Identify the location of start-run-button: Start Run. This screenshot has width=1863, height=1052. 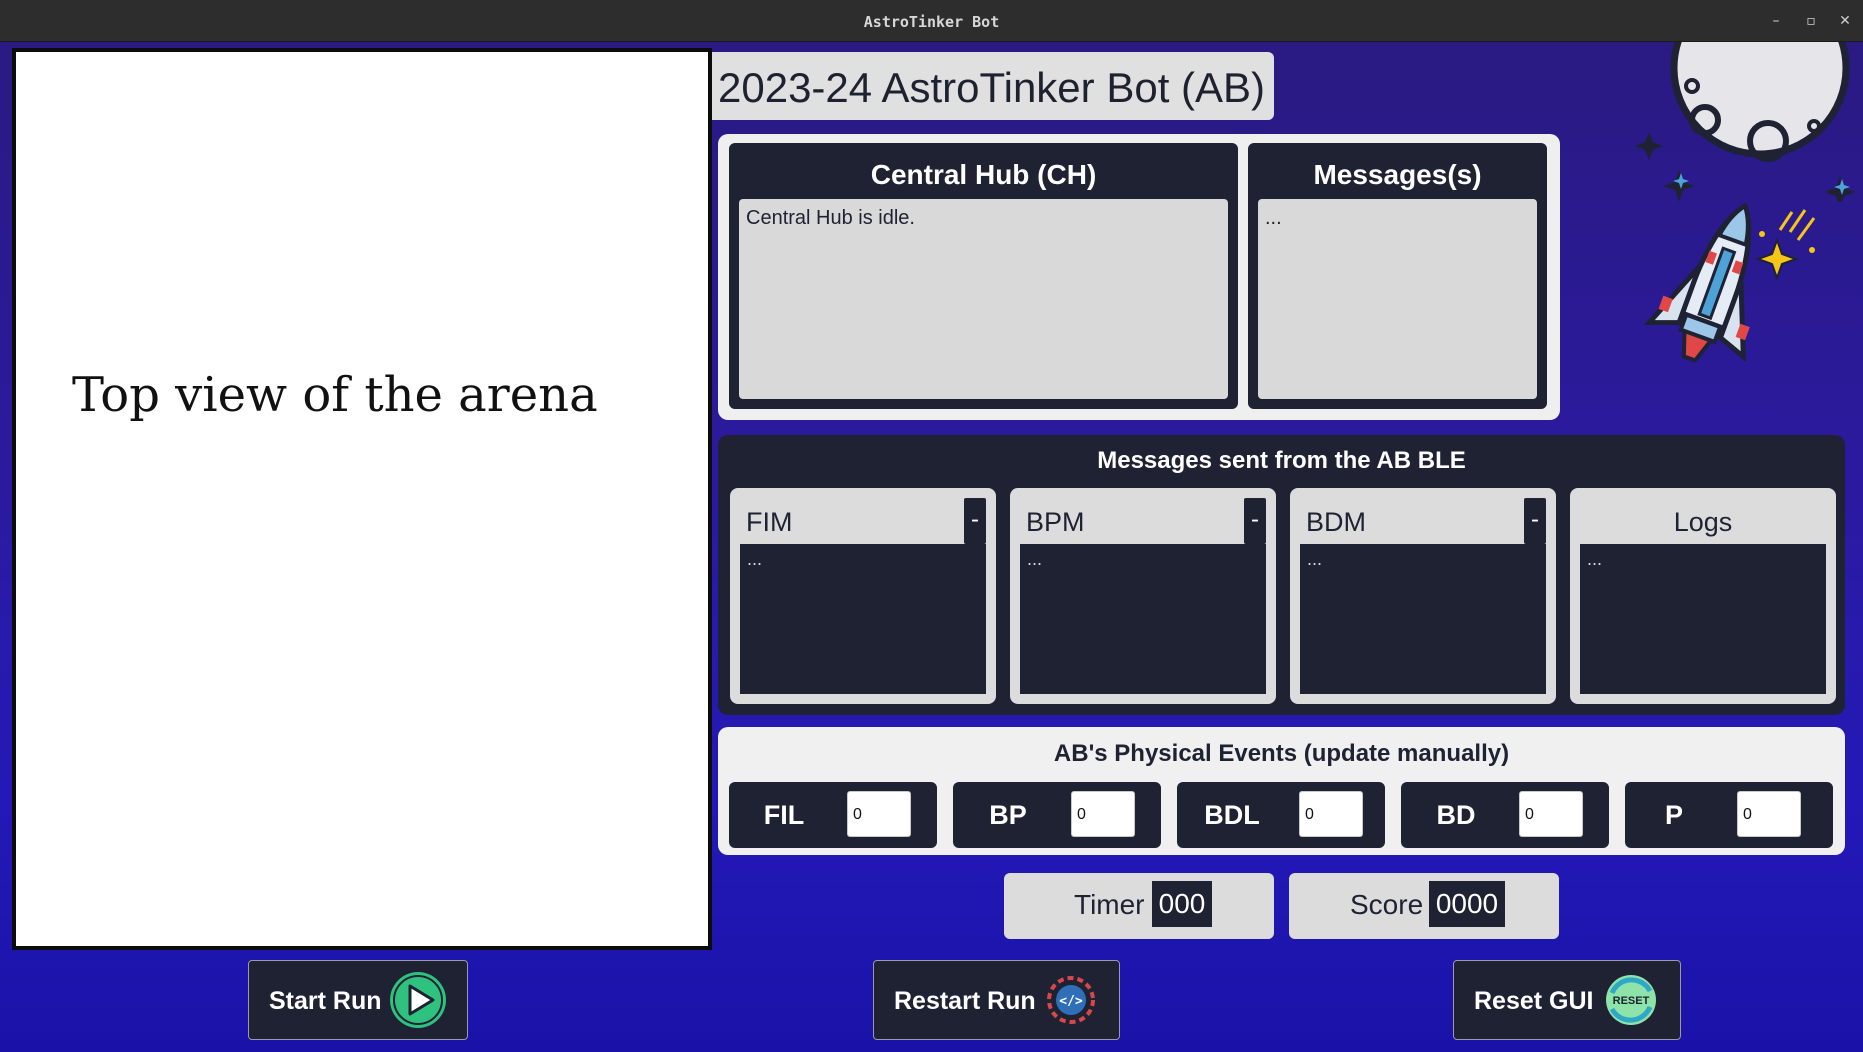
(358, 1000).